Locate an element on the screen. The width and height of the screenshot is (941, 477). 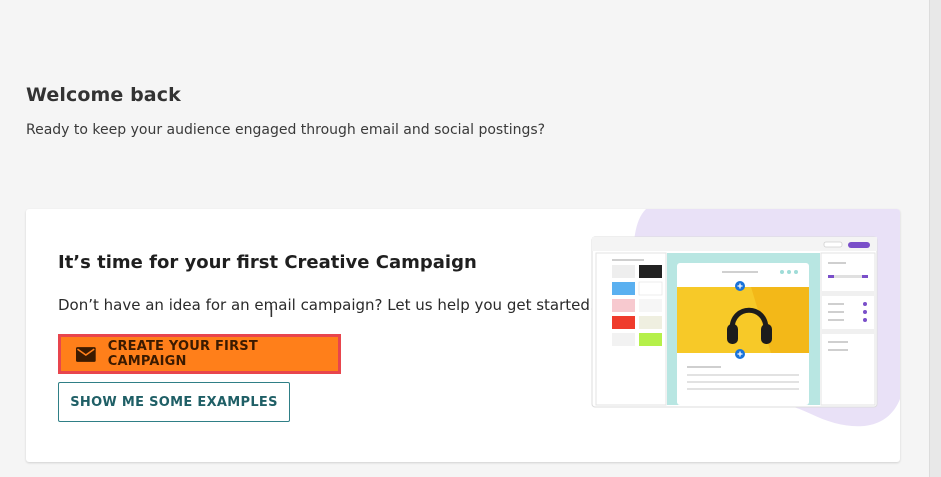
page-scrollbar is located at coordinates (935, 238).